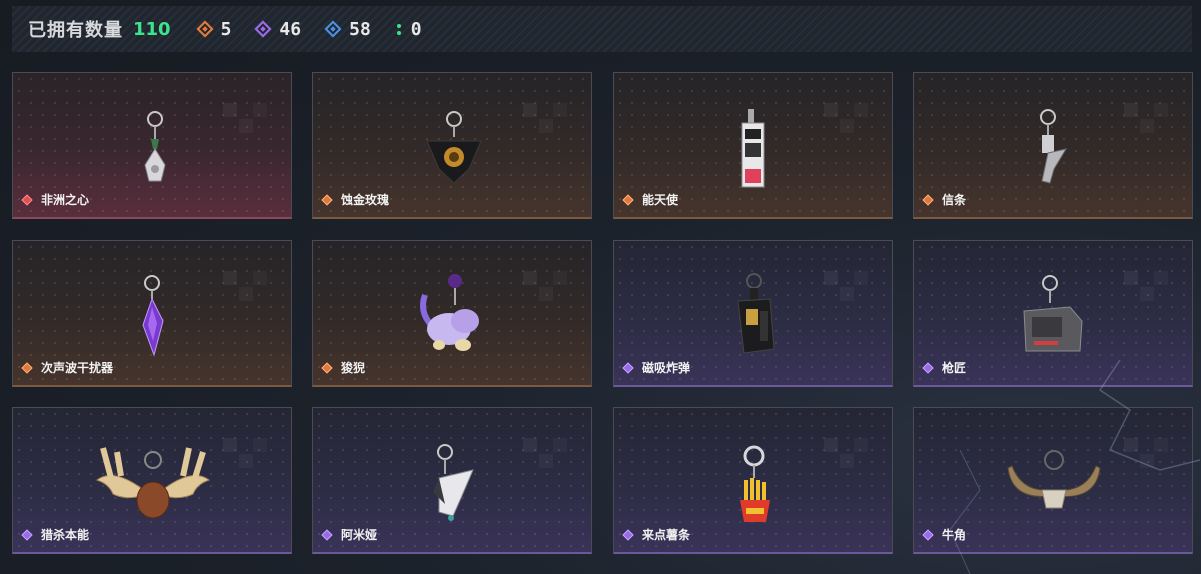  I want to click on charm-name: 非洲之心, so click(65, 200).